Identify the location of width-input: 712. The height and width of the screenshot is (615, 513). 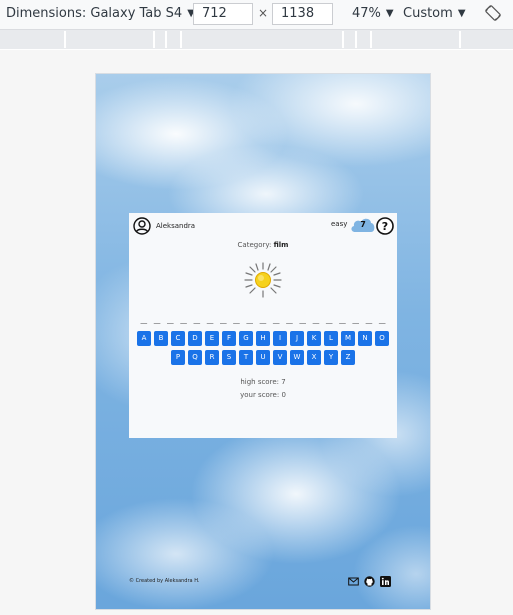
(223, 14).